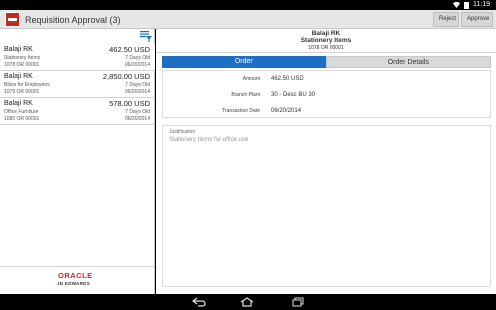 The image size is (496, 310). What do you see at coordinates (251, 79) in the screenshot?
I see `field-label: Amount` at bounding box center [251, 79].